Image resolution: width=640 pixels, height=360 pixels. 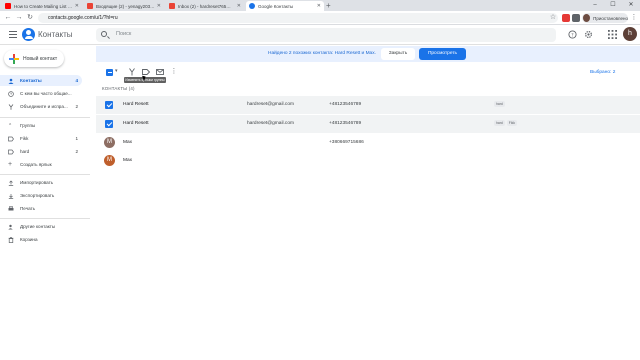 What do you see at coordinates (368, 143) in the screenshot?
I see `table-row: M Max +380669715686` at bounding box center [368, 143].